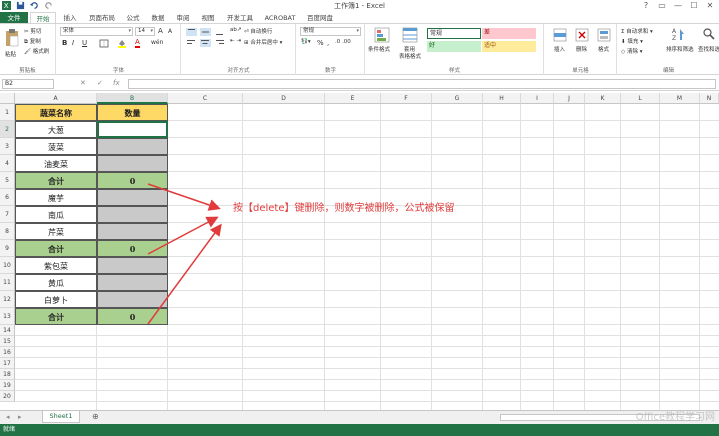 Image resolution: width=719 pixels, height=436 pixels. Describe the element at coordinates (646, 5) in the screenshot. I see `help-button: ?` at that location.